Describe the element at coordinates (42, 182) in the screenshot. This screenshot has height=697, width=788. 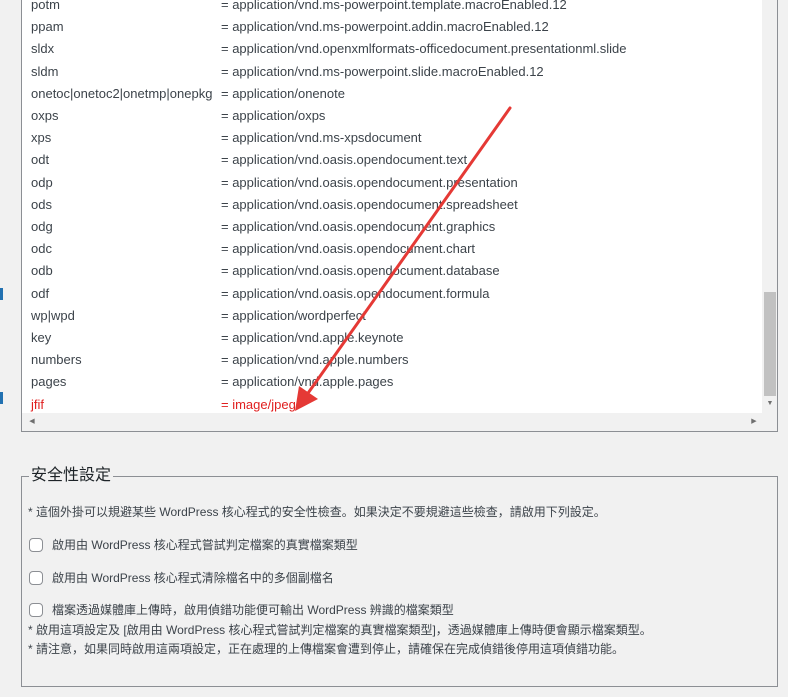
I see `mime-extension: odp` at that location.